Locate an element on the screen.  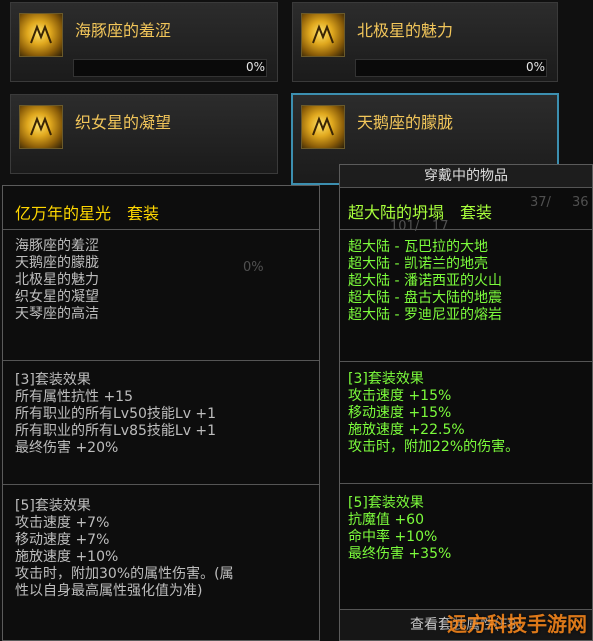
set-item: 超大陆 - 凯诺兰的地壳 is located at coordinates (418, 264).